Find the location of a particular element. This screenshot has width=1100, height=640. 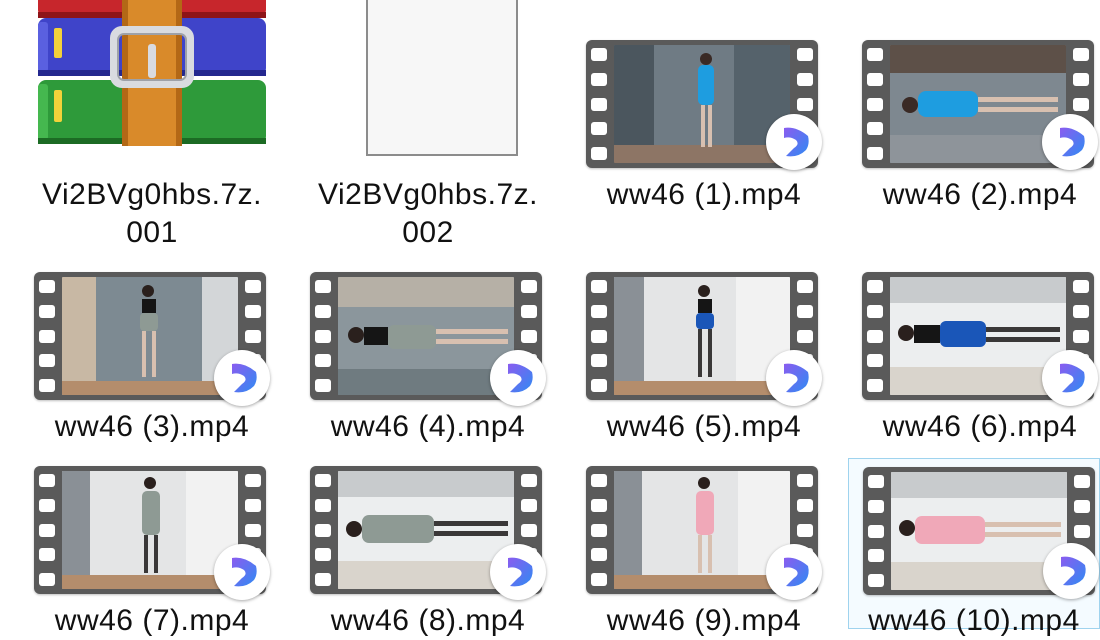

file-item-video-6: ww46 (6).mp4 is located at coordinates (971, 342).